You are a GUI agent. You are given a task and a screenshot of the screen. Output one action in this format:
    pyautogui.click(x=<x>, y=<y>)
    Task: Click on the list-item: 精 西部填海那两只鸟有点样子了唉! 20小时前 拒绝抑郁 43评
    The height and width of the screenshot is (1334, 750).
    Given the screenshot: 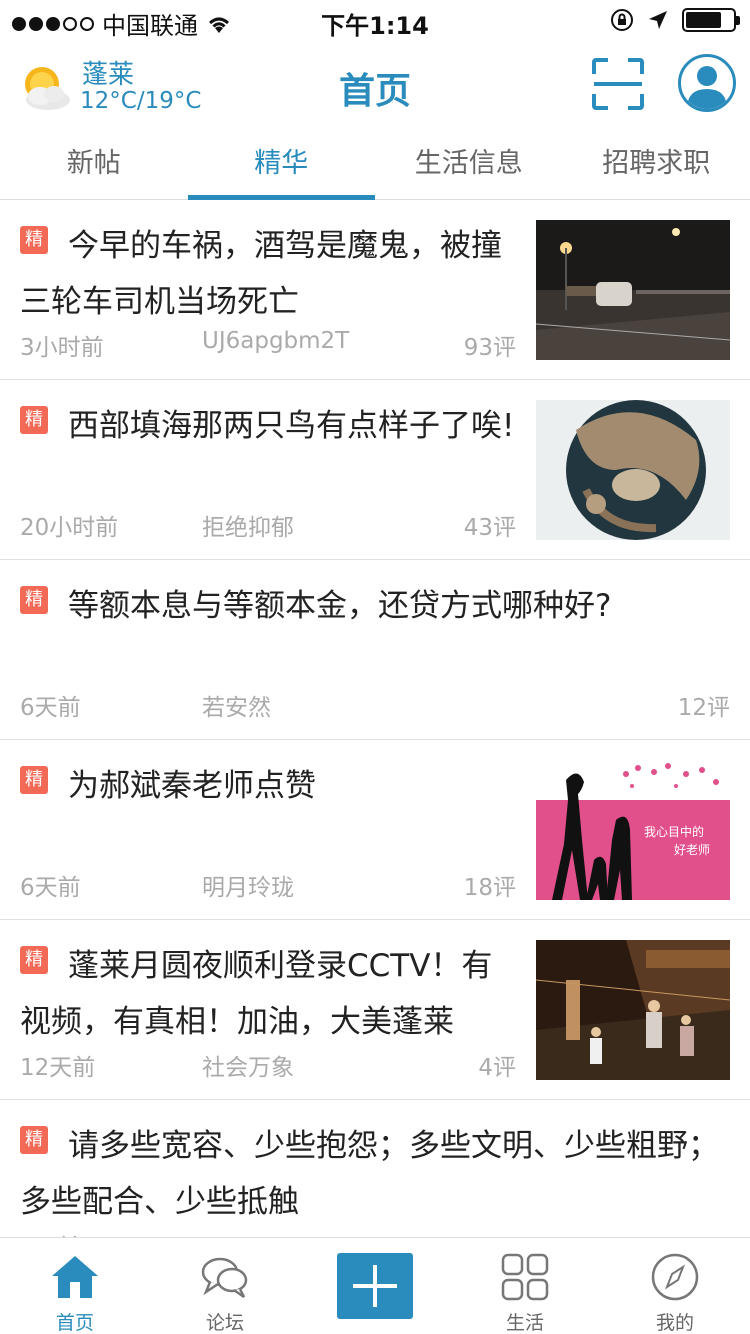 What is the action you would take?
    pyautogui.click(x=375, y=470)
    